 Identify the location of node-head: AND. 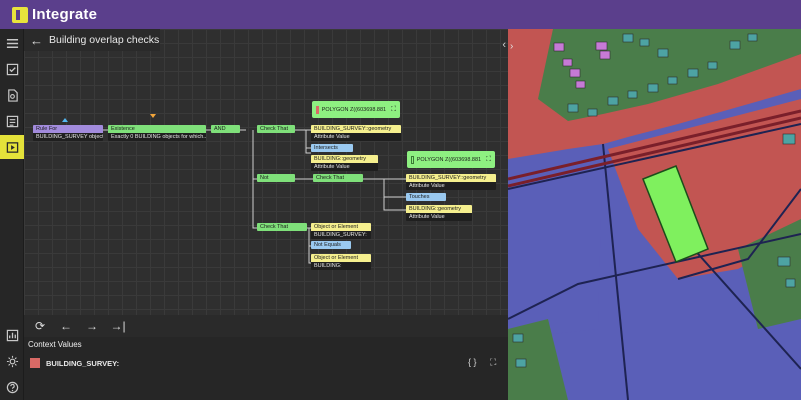
(225, 129).